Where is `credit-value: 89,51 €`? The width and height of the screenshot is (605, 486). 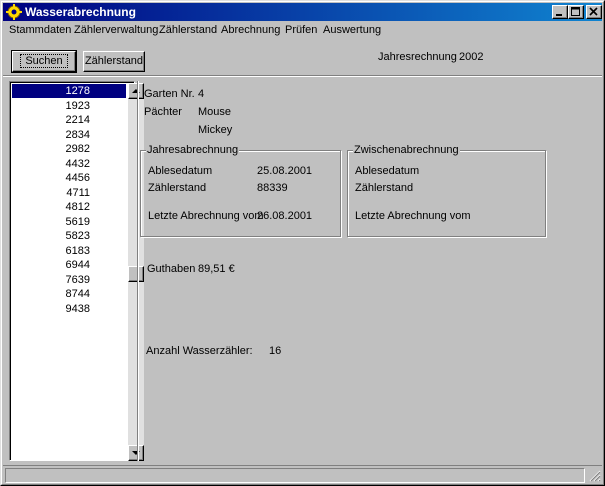
credit-value: 89,51 € is located at coordinates (216, 269).